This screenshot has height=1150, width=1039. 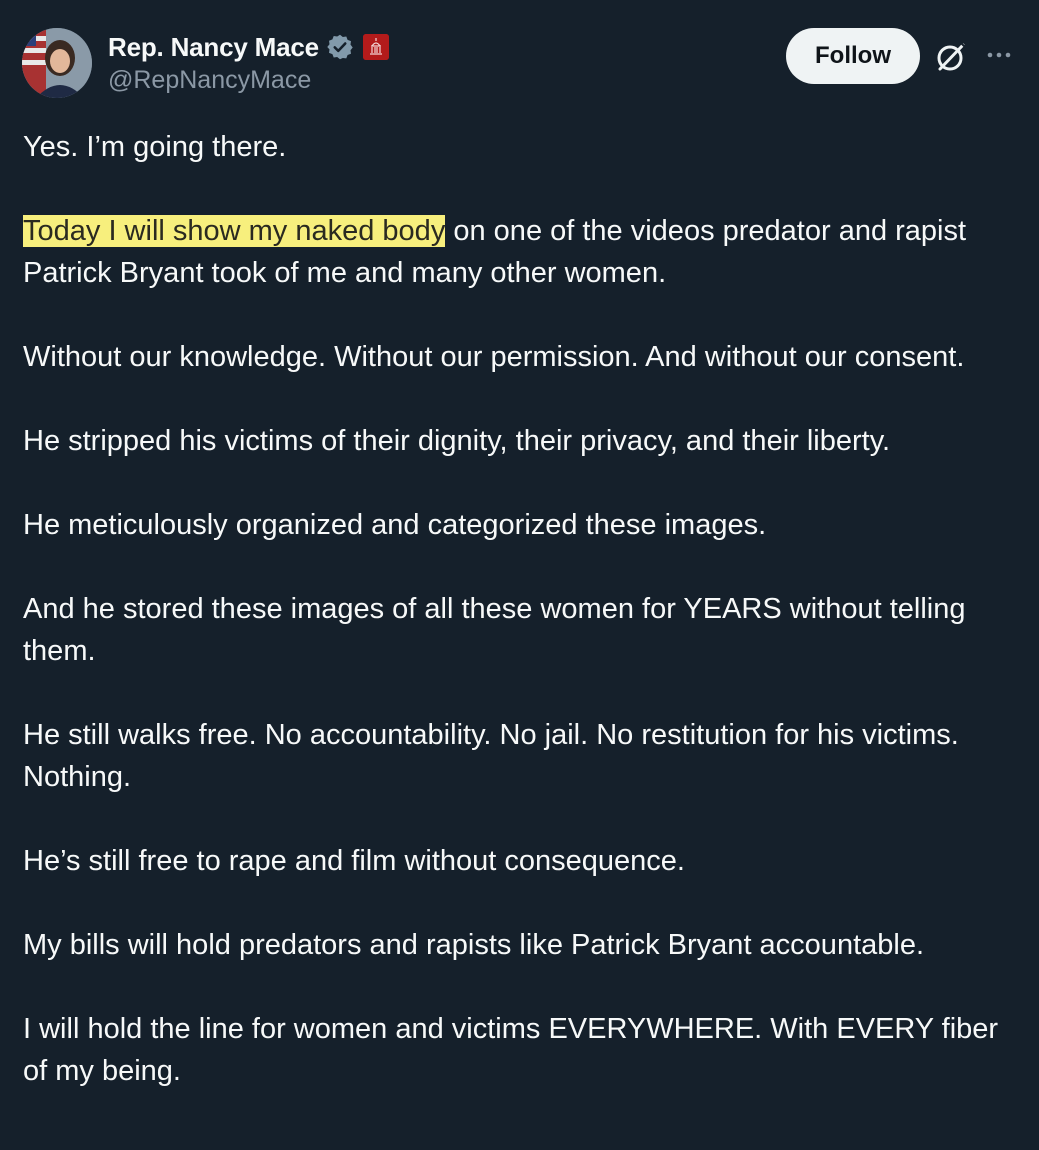 What do you see at coordinates (951, 57) in the screenshot?
I see `grok-icon` at bounding box center [951, 57].